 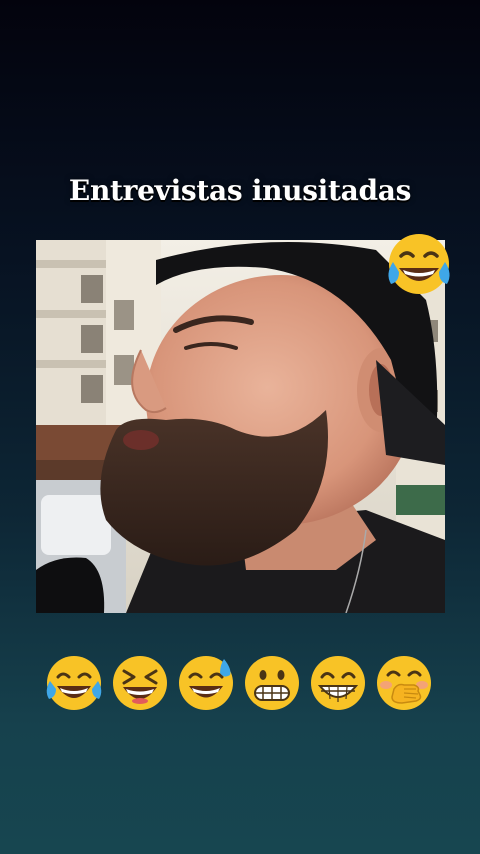 I want to click on beaming-grin-icon, so click(x=338, y=683).